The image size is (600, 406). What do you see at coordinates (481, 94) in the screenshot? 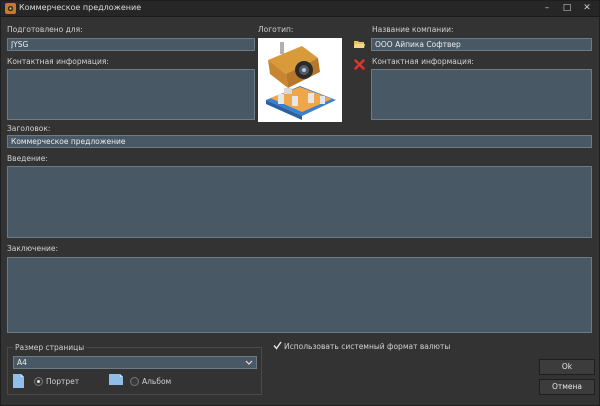
I see `contact-right-textarea` at bounding box center [481, 94].